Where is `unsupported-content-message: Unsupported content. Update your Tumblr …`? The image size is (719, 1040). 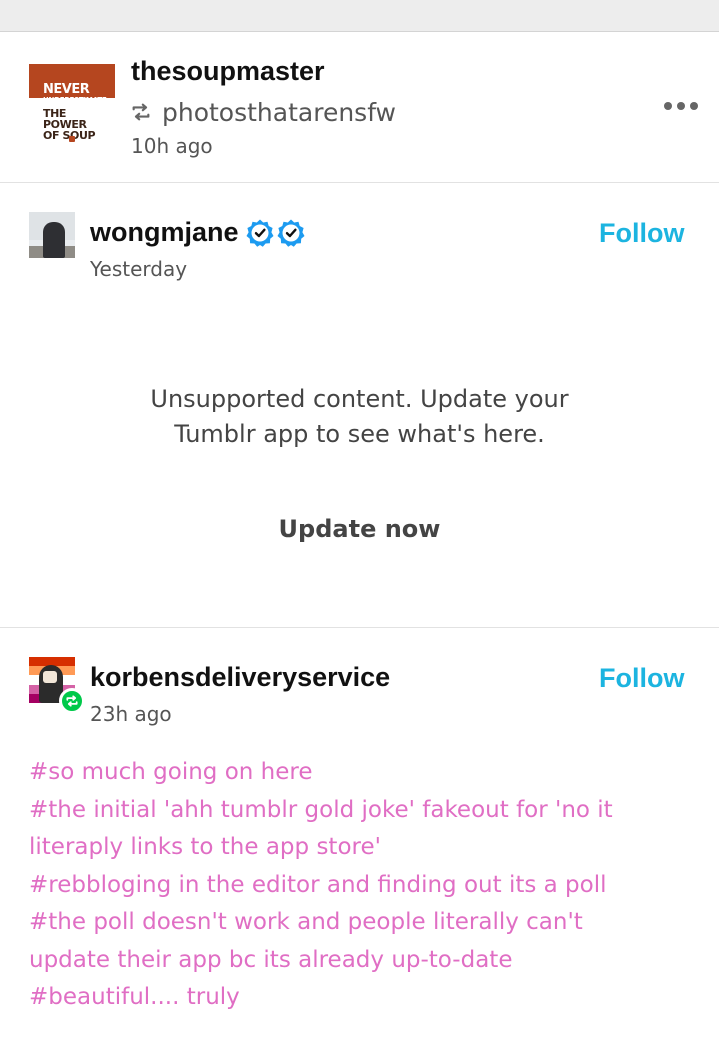 unsupported-content-message: Unsupported content. Update your Tumblr … is located at coordinates (359, 417).